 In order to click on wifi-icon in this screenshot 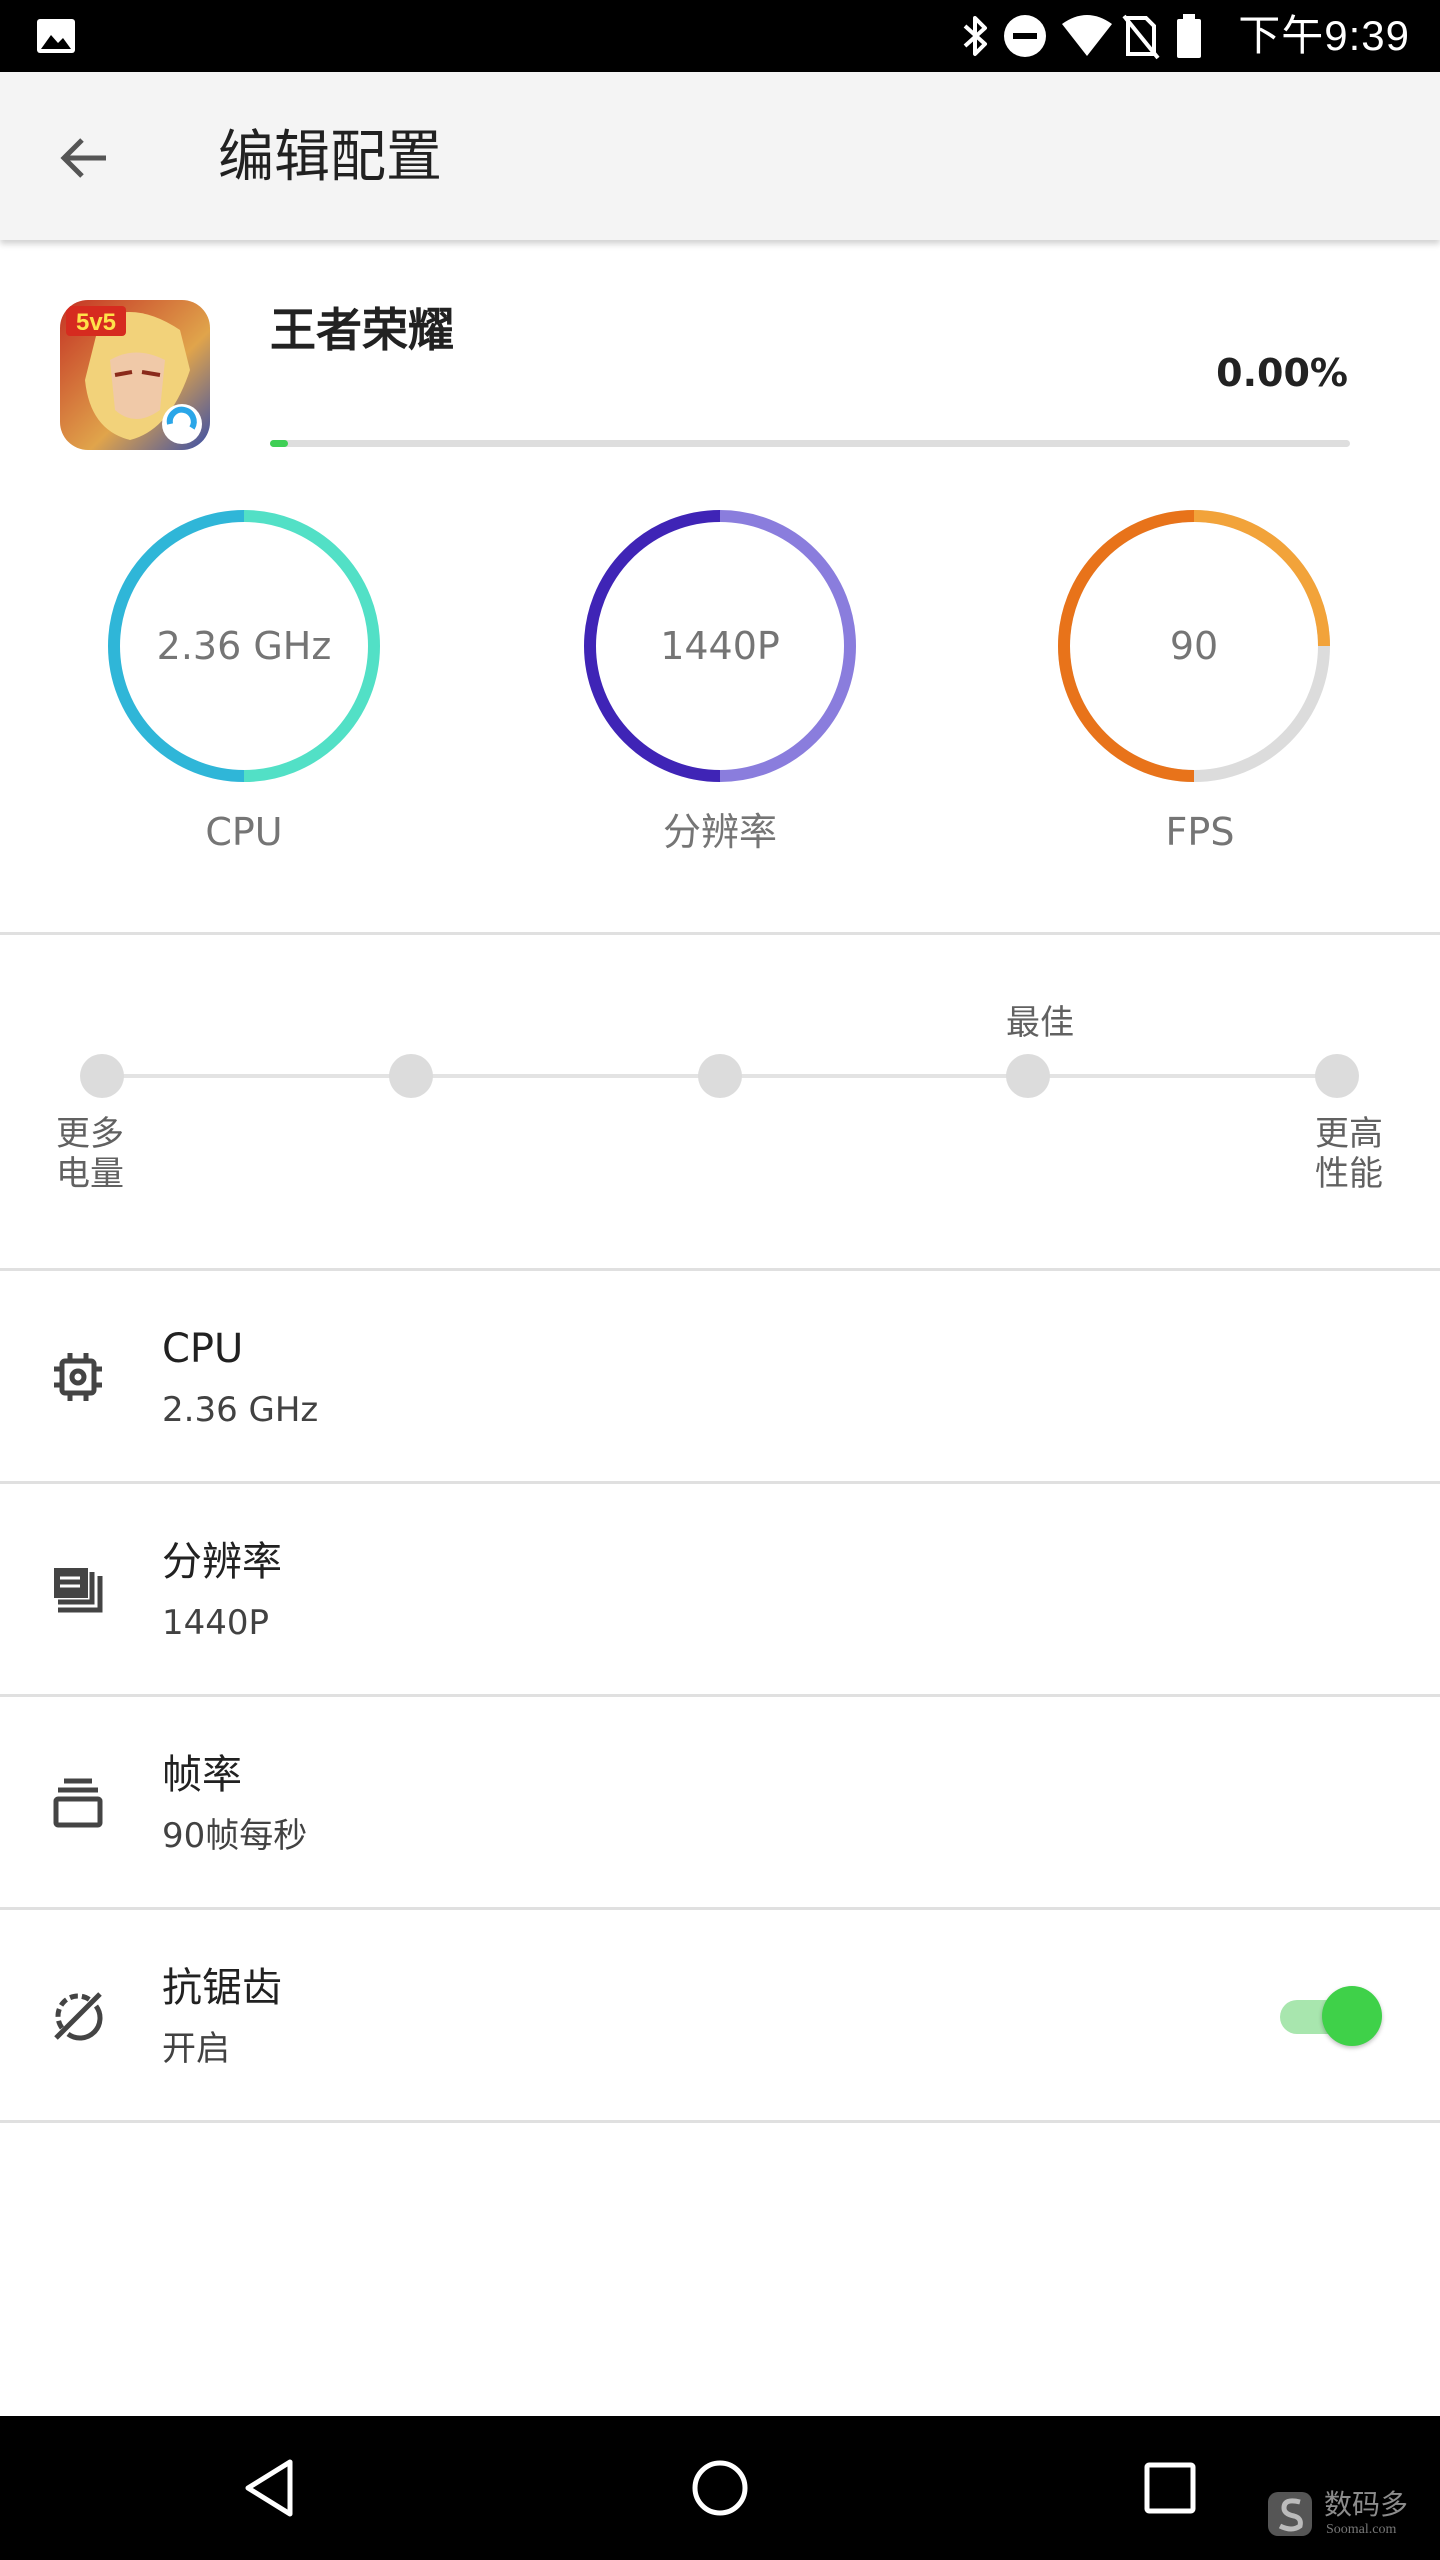, I will do `click(1087, 35)`.